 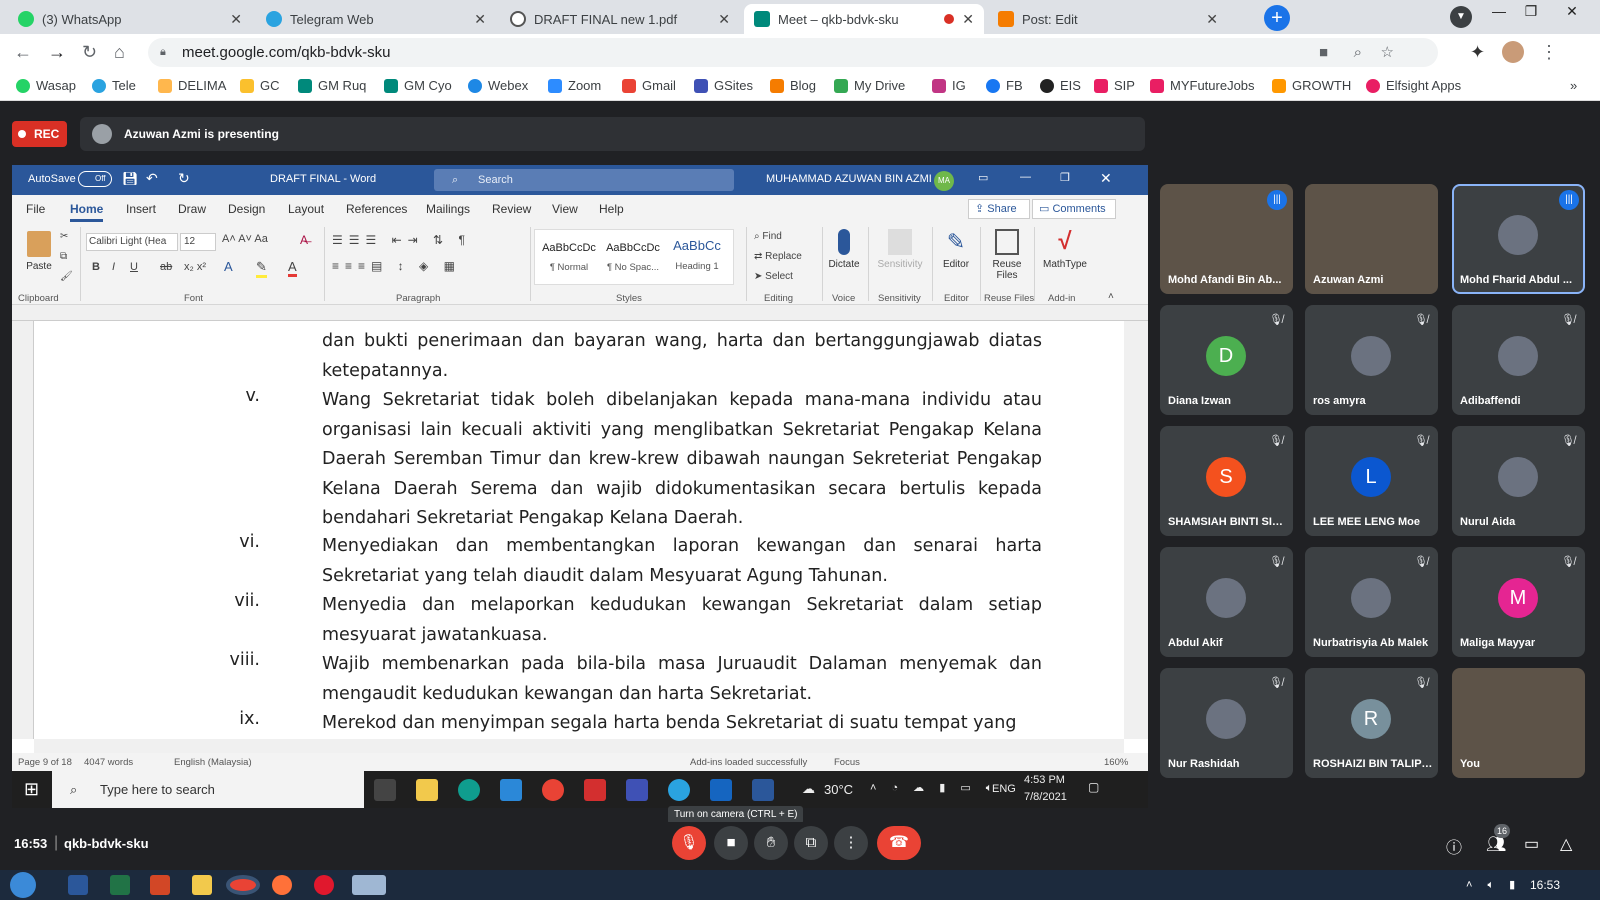 I want to click on comments-button: ▭ Comments, so click(x=1074, y=209).